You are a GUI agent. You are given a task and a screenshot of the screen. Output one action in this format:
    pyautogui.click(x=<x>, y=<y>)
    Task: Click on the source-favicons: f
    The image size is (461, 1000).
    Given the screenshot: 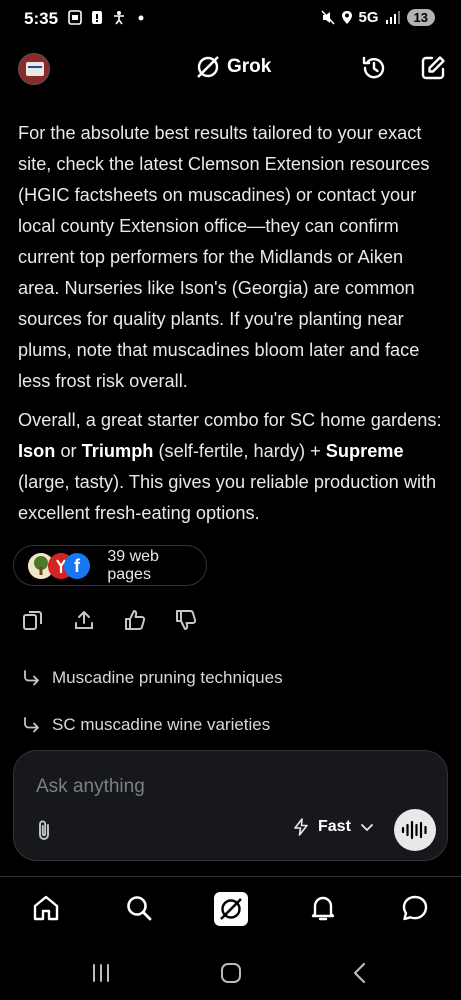 What is the action you would take?
    pyautogui.click(x=59, y=566)
    